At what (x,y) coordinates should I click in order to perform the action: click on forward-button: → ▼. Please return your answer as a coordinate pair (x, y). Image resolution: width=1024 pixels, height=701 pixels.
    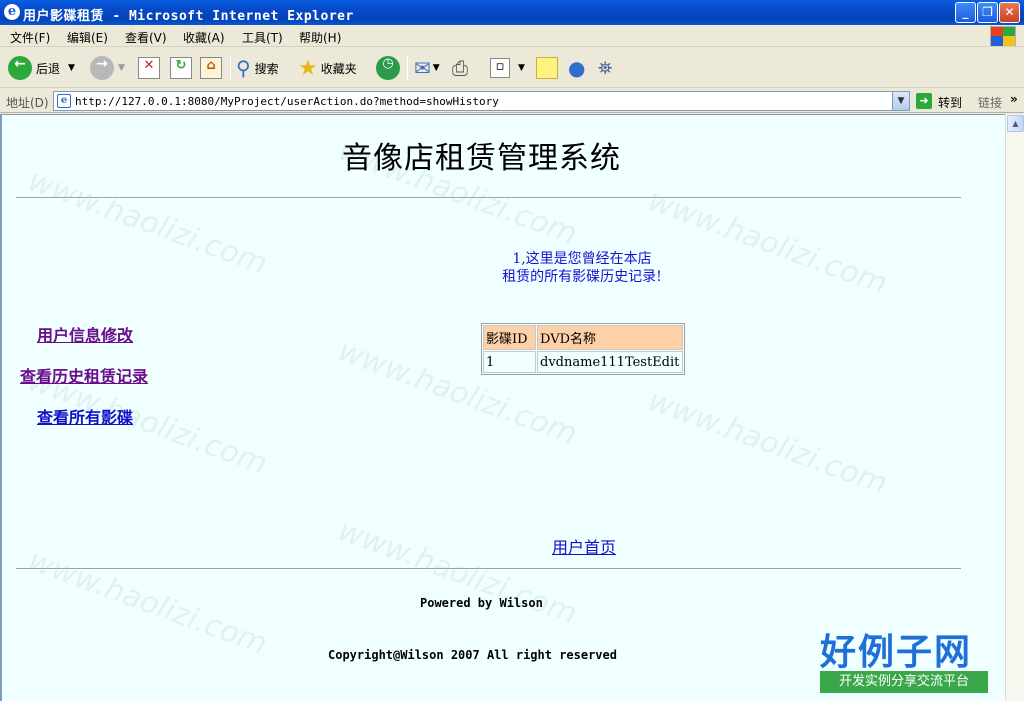
    Looking at the image, I should click on (107, 68).